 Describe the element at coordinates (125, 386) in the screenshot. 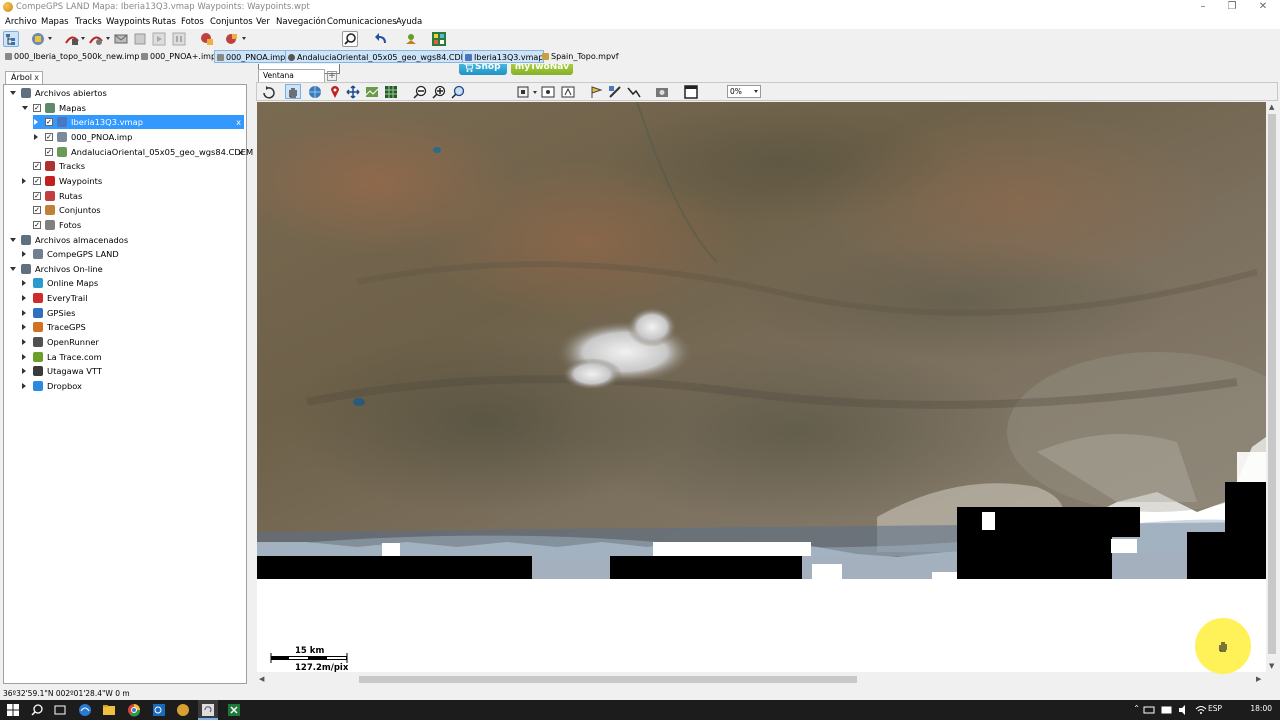

I see `tree-item: Dropbox` at that location.